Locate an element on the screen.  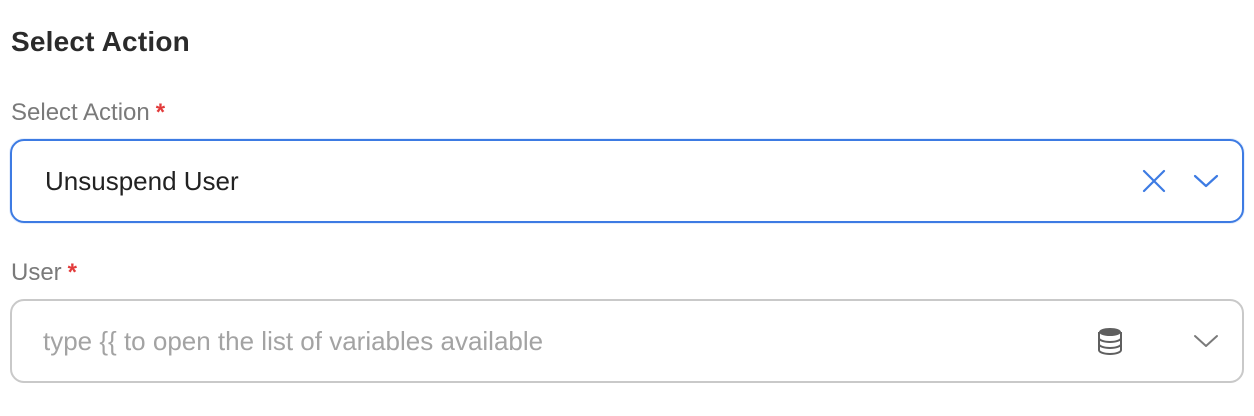
variables-button is located at coordinates (1110, 341).